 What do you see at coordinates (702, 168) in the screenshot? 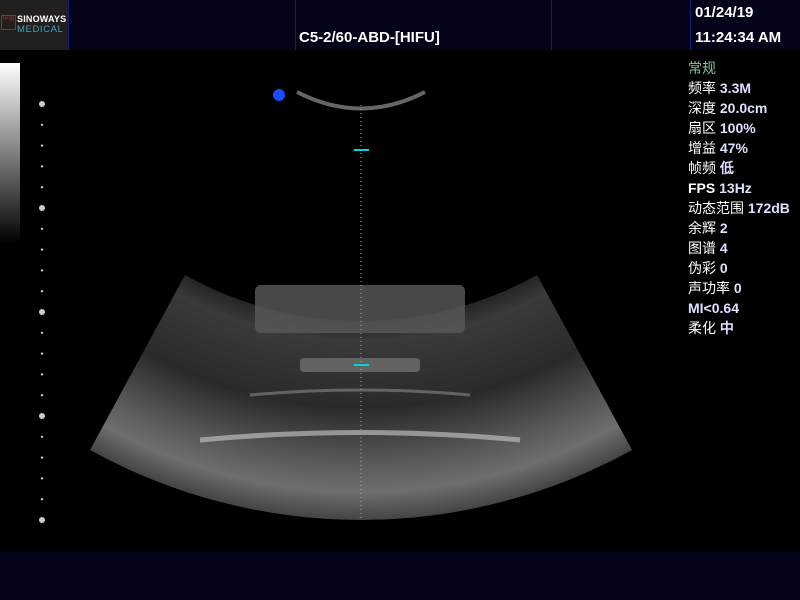
I see `param-label: 帧频` at bounding box center [702, 168].